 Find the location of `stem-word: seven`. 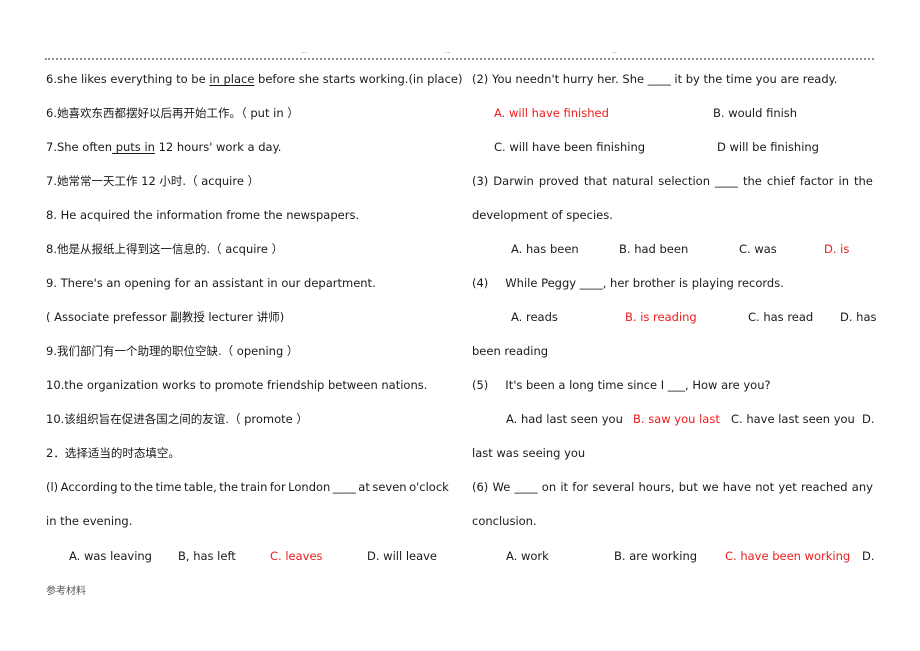

stem-word: seven is located at coordinates (389, 487).